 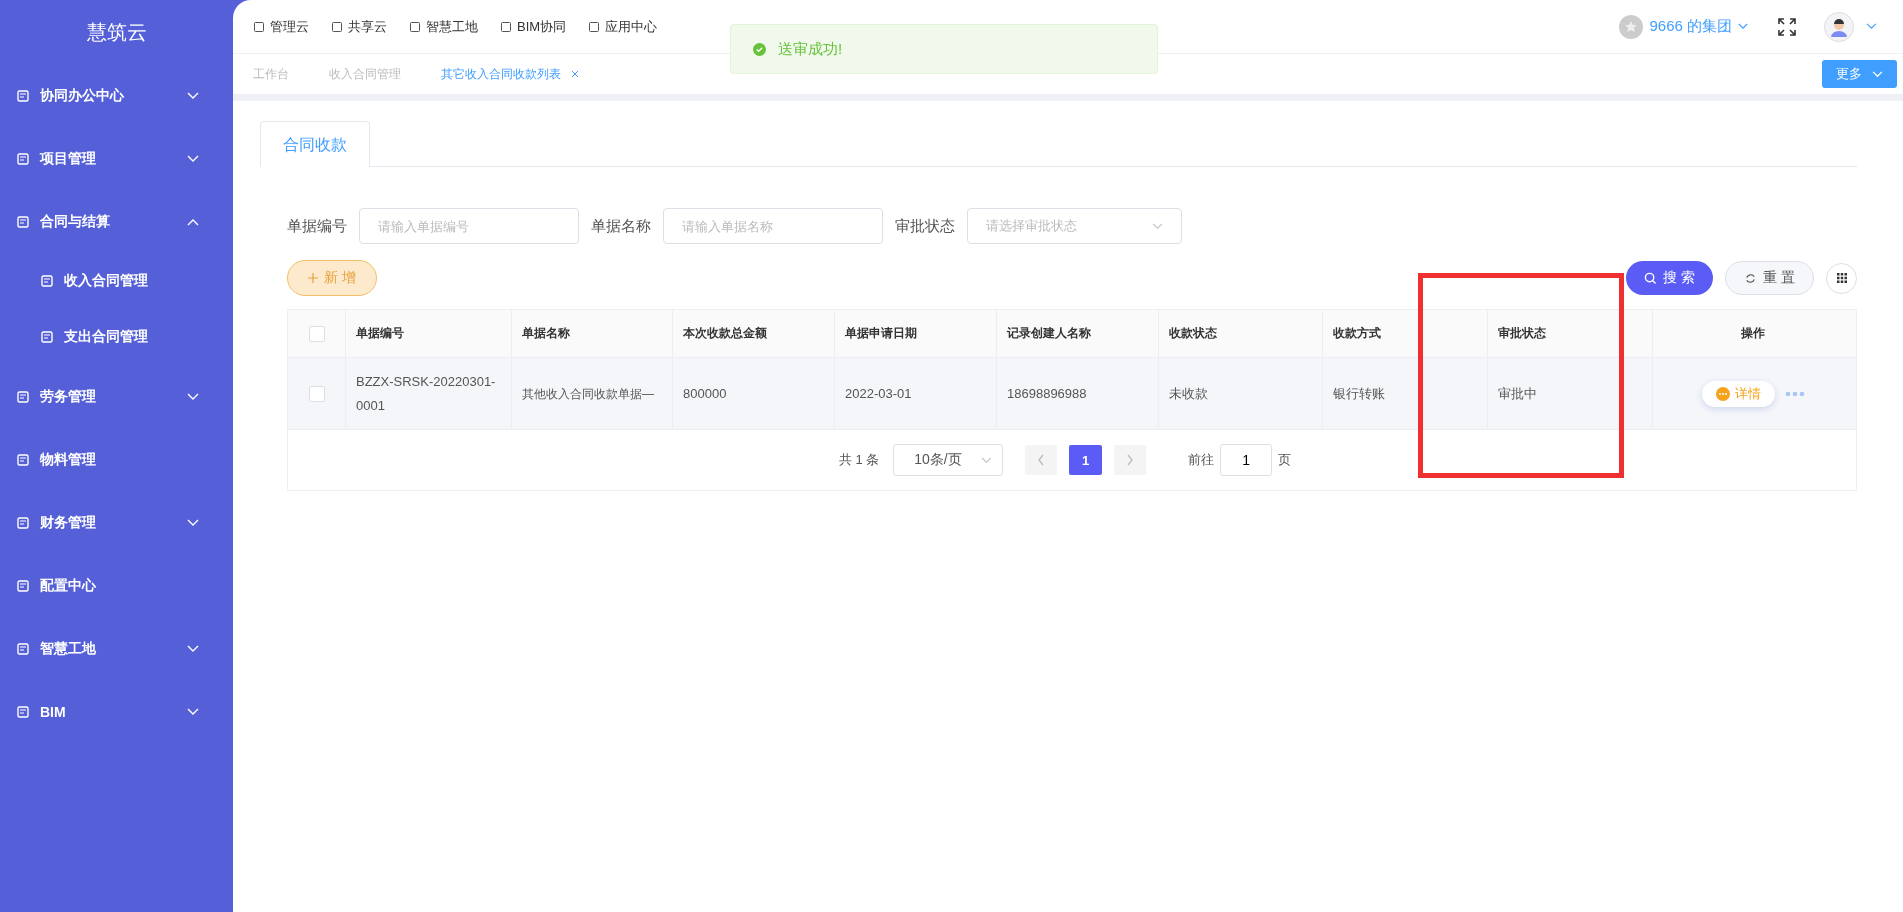 I want to click on table-cell-text: 审批中, so click(x=1517, y=393).